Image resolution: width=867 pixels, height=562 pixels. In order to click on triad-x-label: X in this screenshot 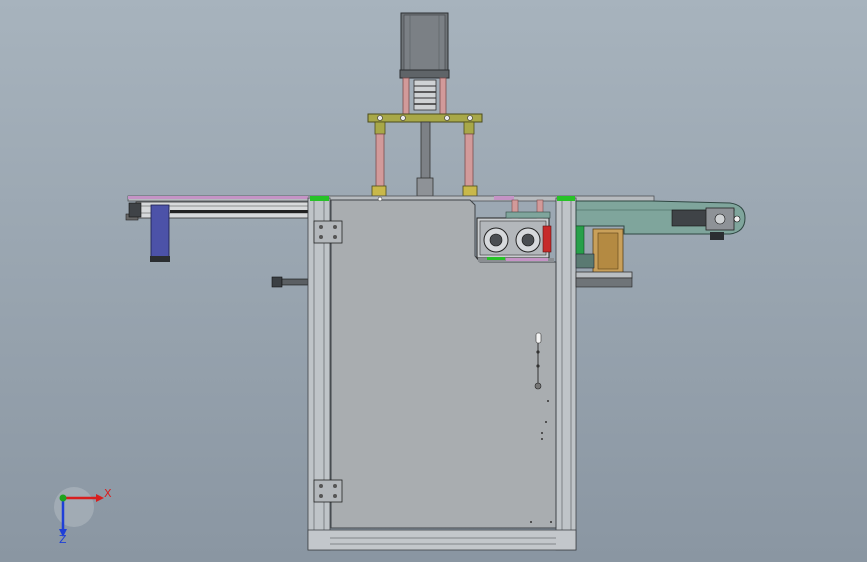, I will do `click(108, 493)`.